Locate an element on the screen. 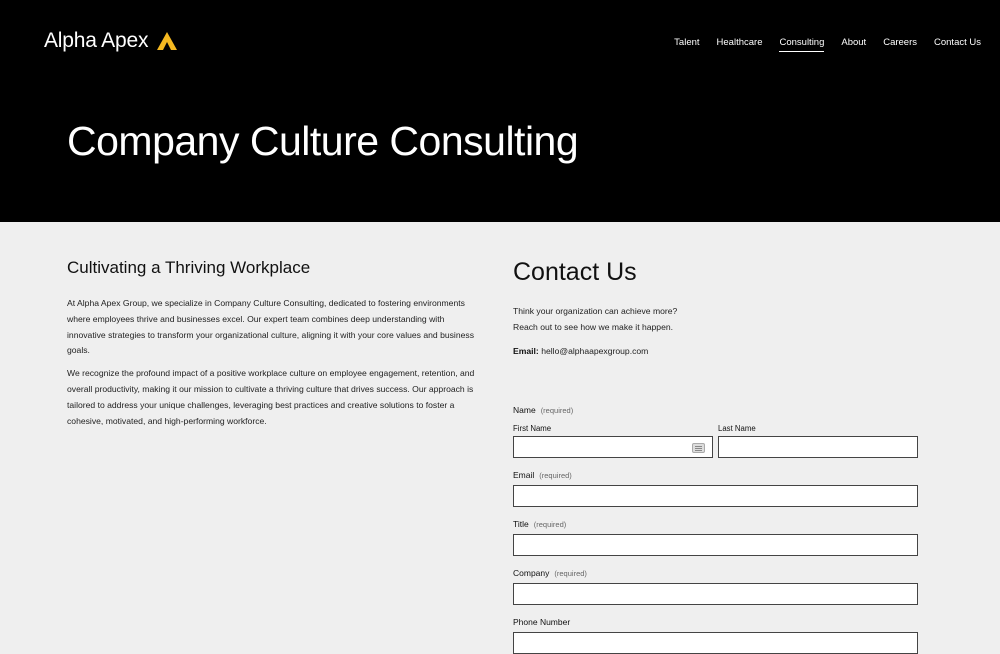 The height and width of the screenshot is (654, 1000). phone-group: Phone Number is located at coordinates (715, 635).